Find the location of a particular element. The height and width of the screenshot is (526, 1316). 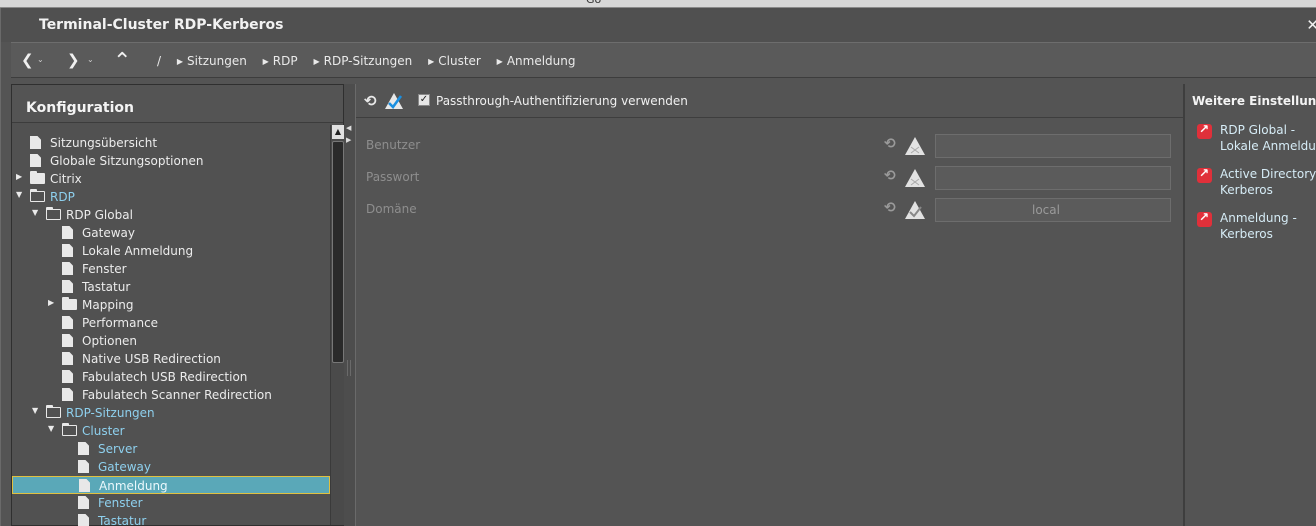

breadcrumb-item: ▶ Anmeldung is located at coordinates (536, 61).